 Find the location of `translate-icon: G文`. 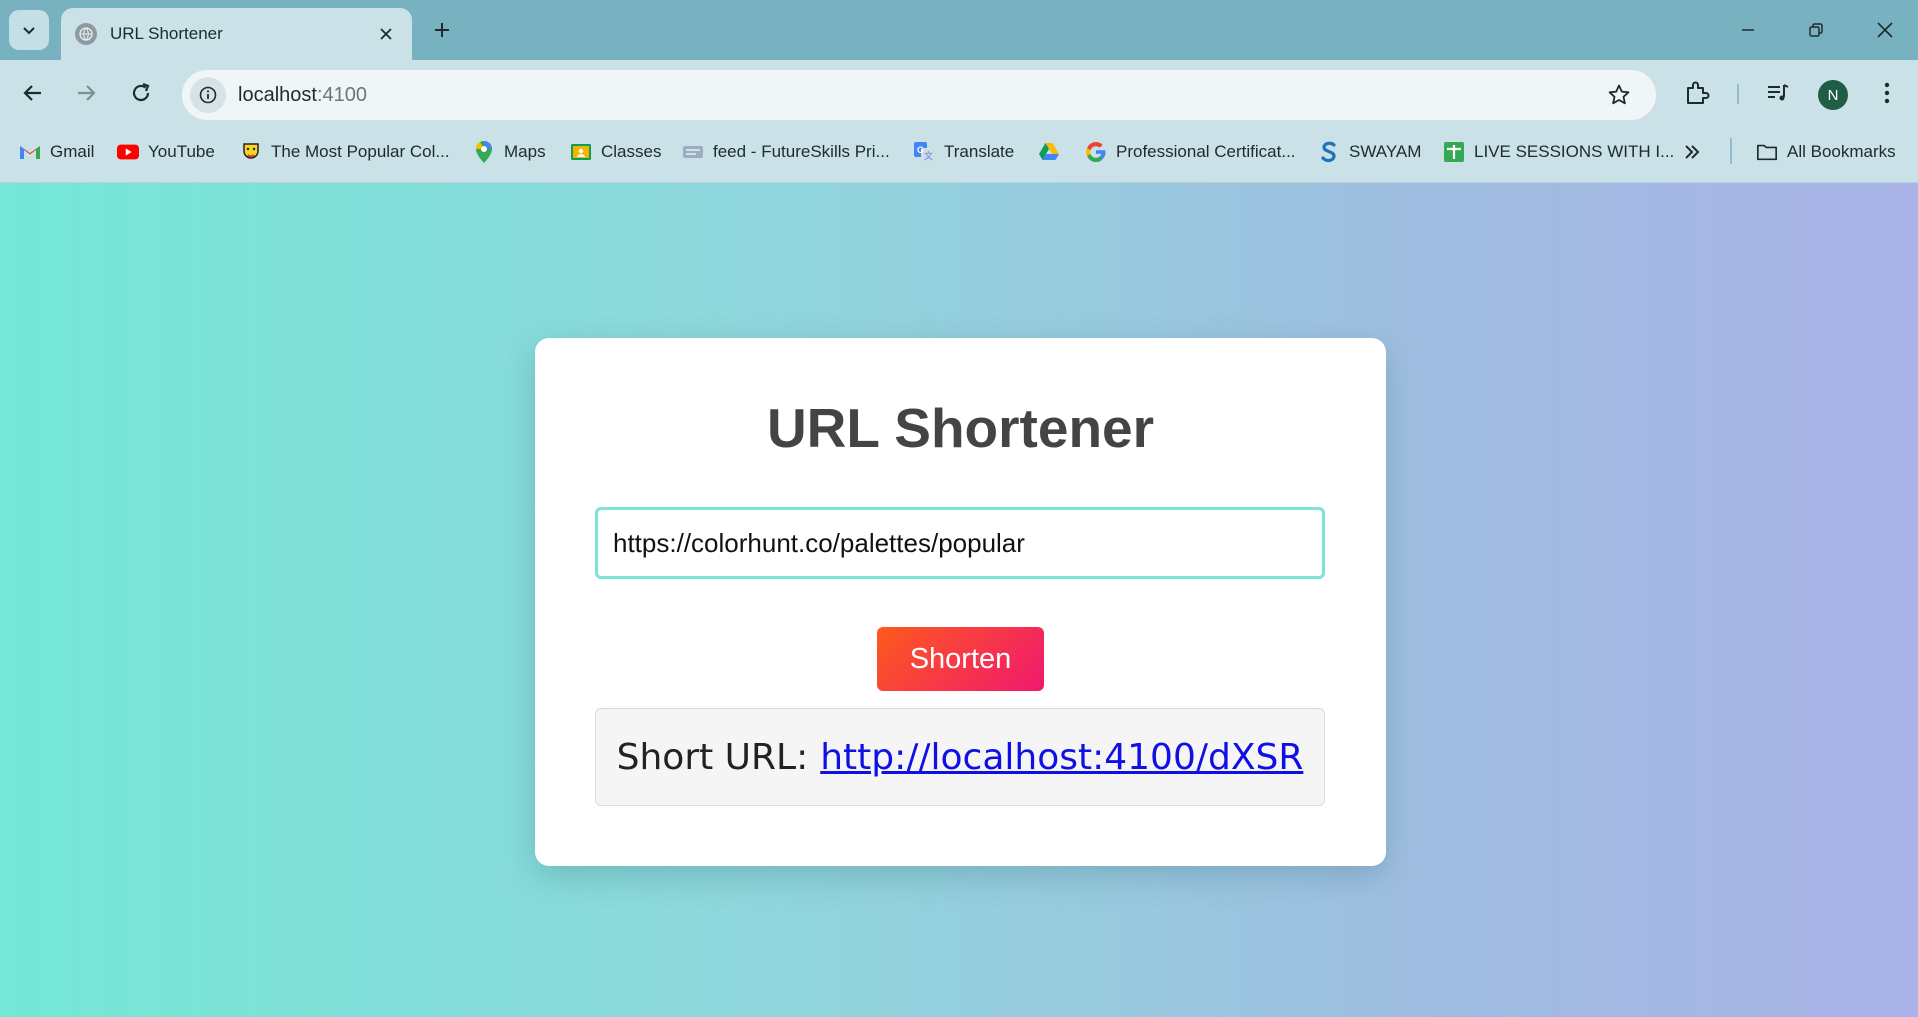

translate-icon: G文 is located at coordinates (924, 152).